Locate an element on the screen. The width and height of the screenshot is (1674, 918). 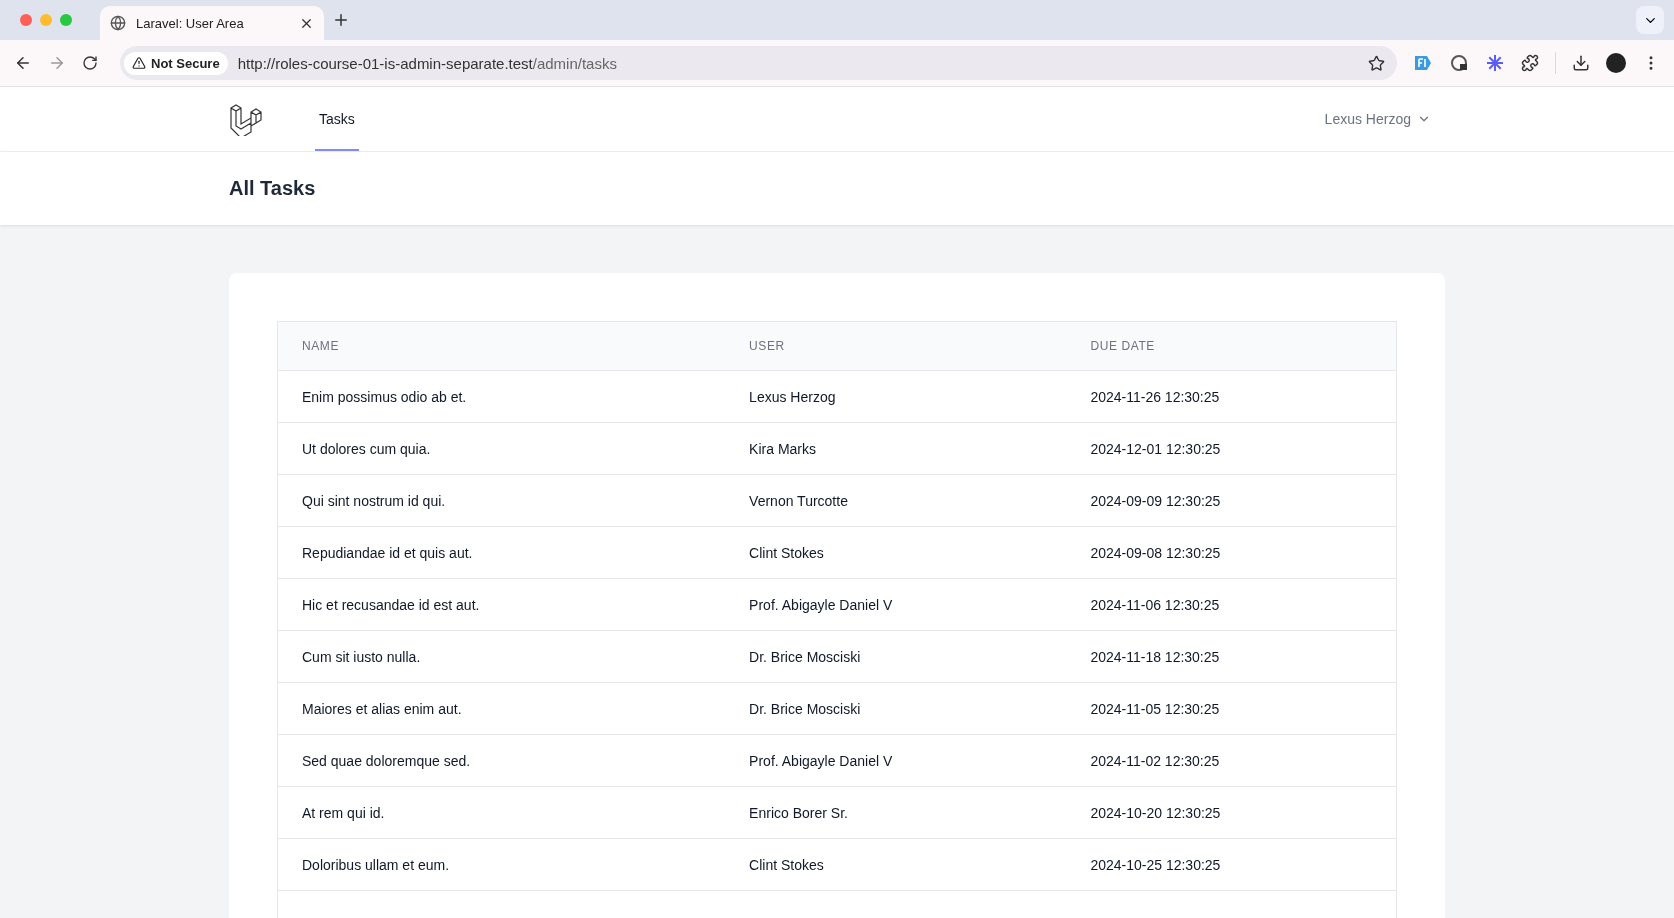
globe-icon is located at coordinates (118, 23).